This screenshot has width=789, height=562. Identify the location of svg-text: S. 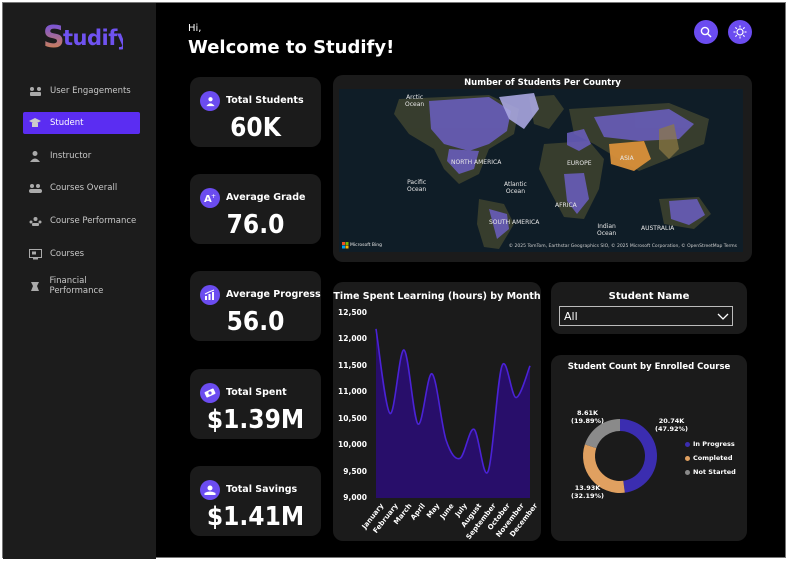
(53, 38).